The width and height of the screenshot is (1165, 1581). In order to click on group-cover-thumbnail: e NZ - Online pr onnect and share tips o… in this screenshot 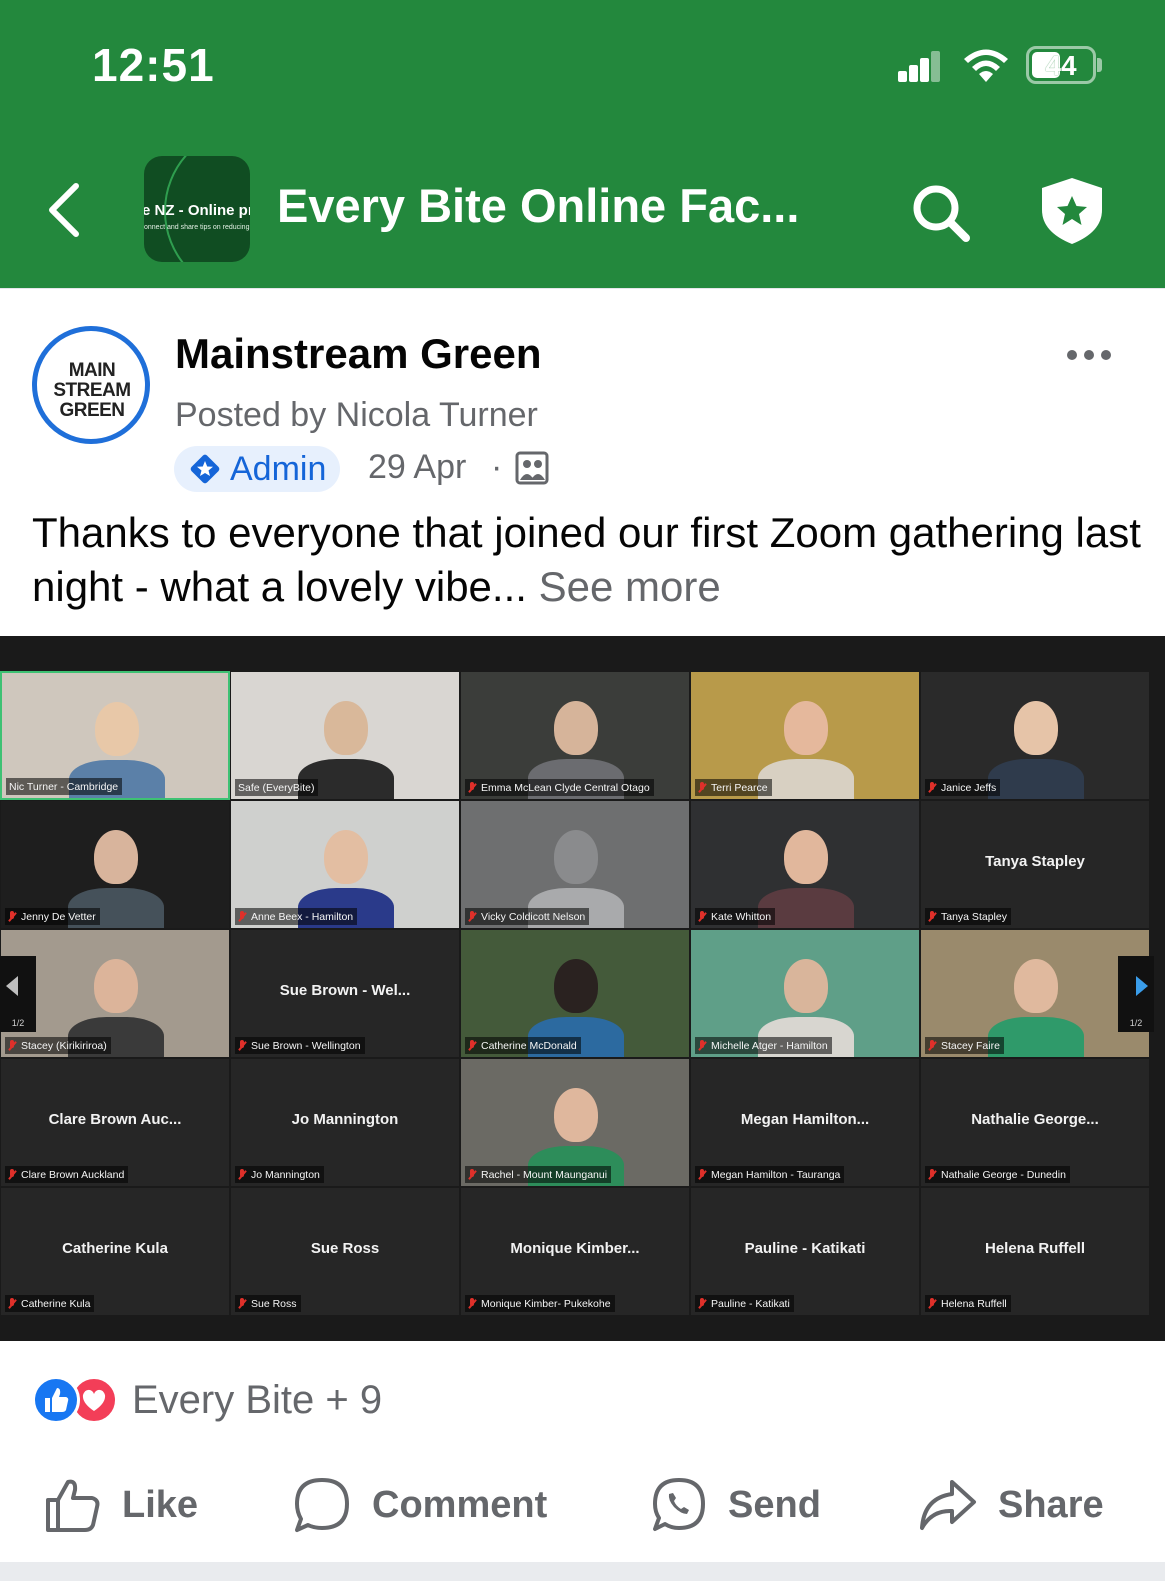, I will do `click(197, 209)`.